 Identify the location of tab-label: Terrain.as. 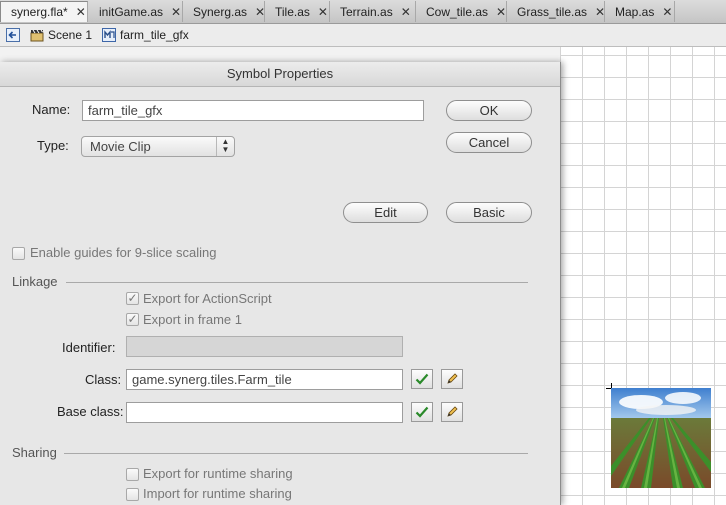
(366, 11).